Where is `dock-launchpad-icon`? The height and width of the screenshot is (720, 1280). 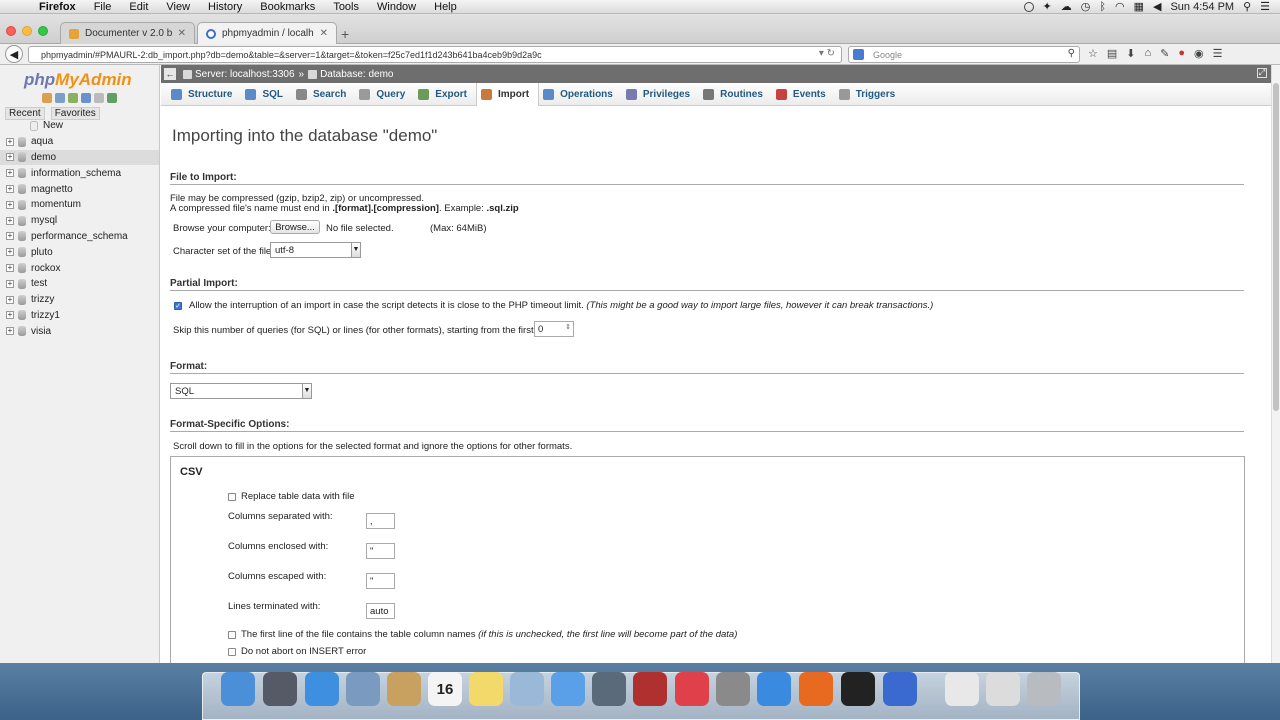
dock-launchpad-icon is located at coordinates (280, 689).